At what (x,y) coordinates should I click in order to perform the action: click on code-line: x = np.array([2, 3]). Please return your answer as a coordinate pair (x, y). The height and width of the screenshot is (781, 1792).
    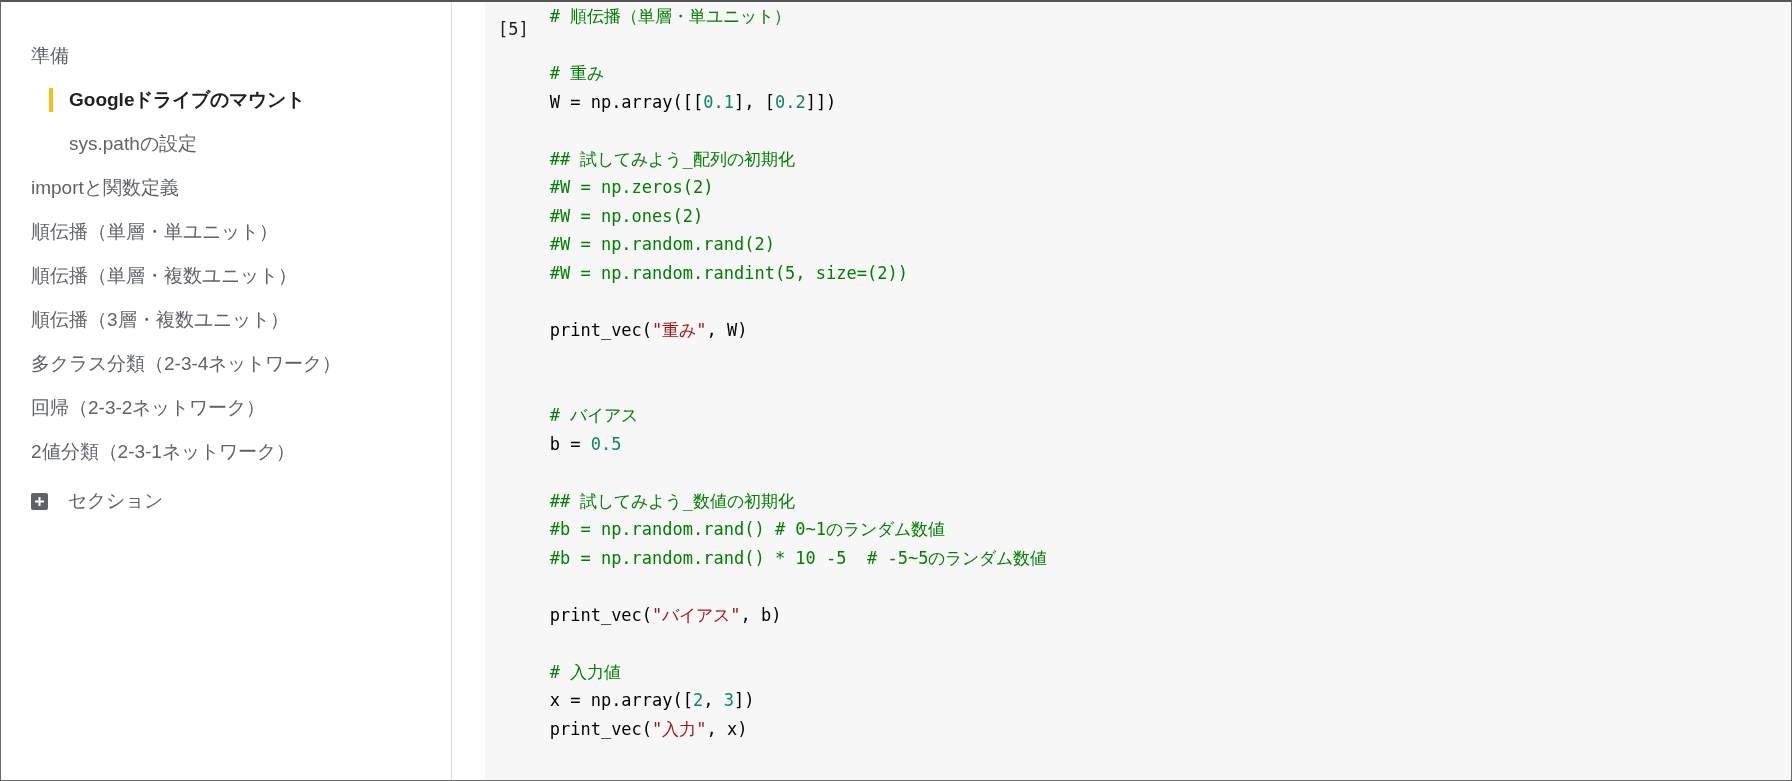
    Looking at the image, I should click on (652, 700).